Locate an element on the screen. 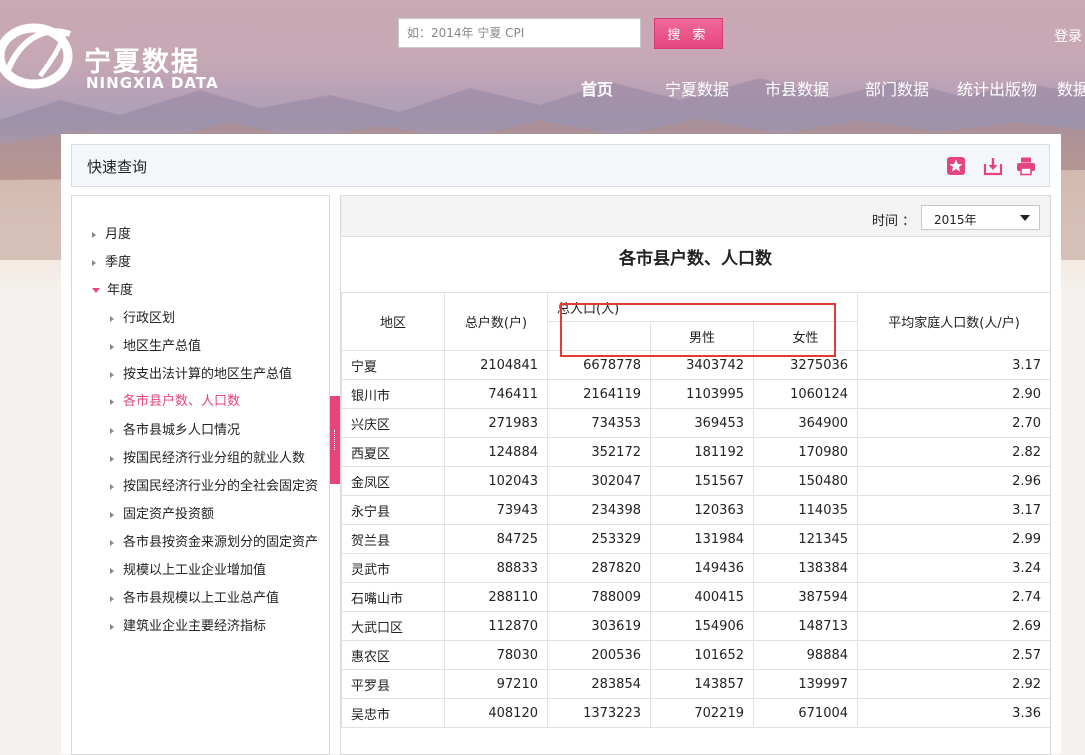 Image resolution: width=1085 pixels, height=755 pixels. sidebar-item-label: 按支出法计算的地区生产总值 is located at coordinates (208, 374).